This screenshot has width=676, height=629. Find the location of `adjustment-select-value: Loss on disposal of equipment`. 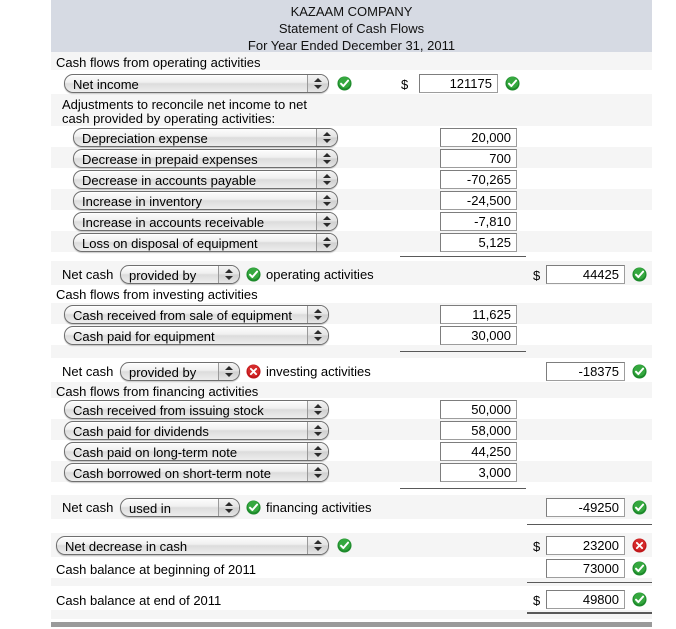

adjustment-select-value: Loss on disposal of equipment is located at coordinates (170, 243).